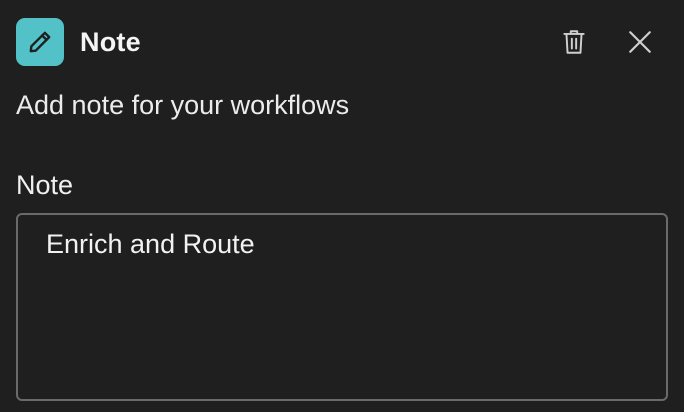 The image size is (684, 412). What do you see at coordinates (337, 42) in the screenshot?
I see `panel-header: Note` at bounding box center [337, 42].